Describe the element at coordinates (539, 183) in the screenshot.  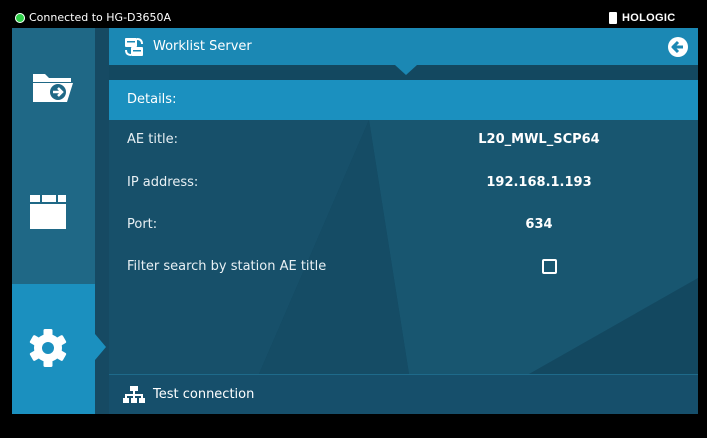
I see `ip-address-value: 192.168.1.193` at that location.